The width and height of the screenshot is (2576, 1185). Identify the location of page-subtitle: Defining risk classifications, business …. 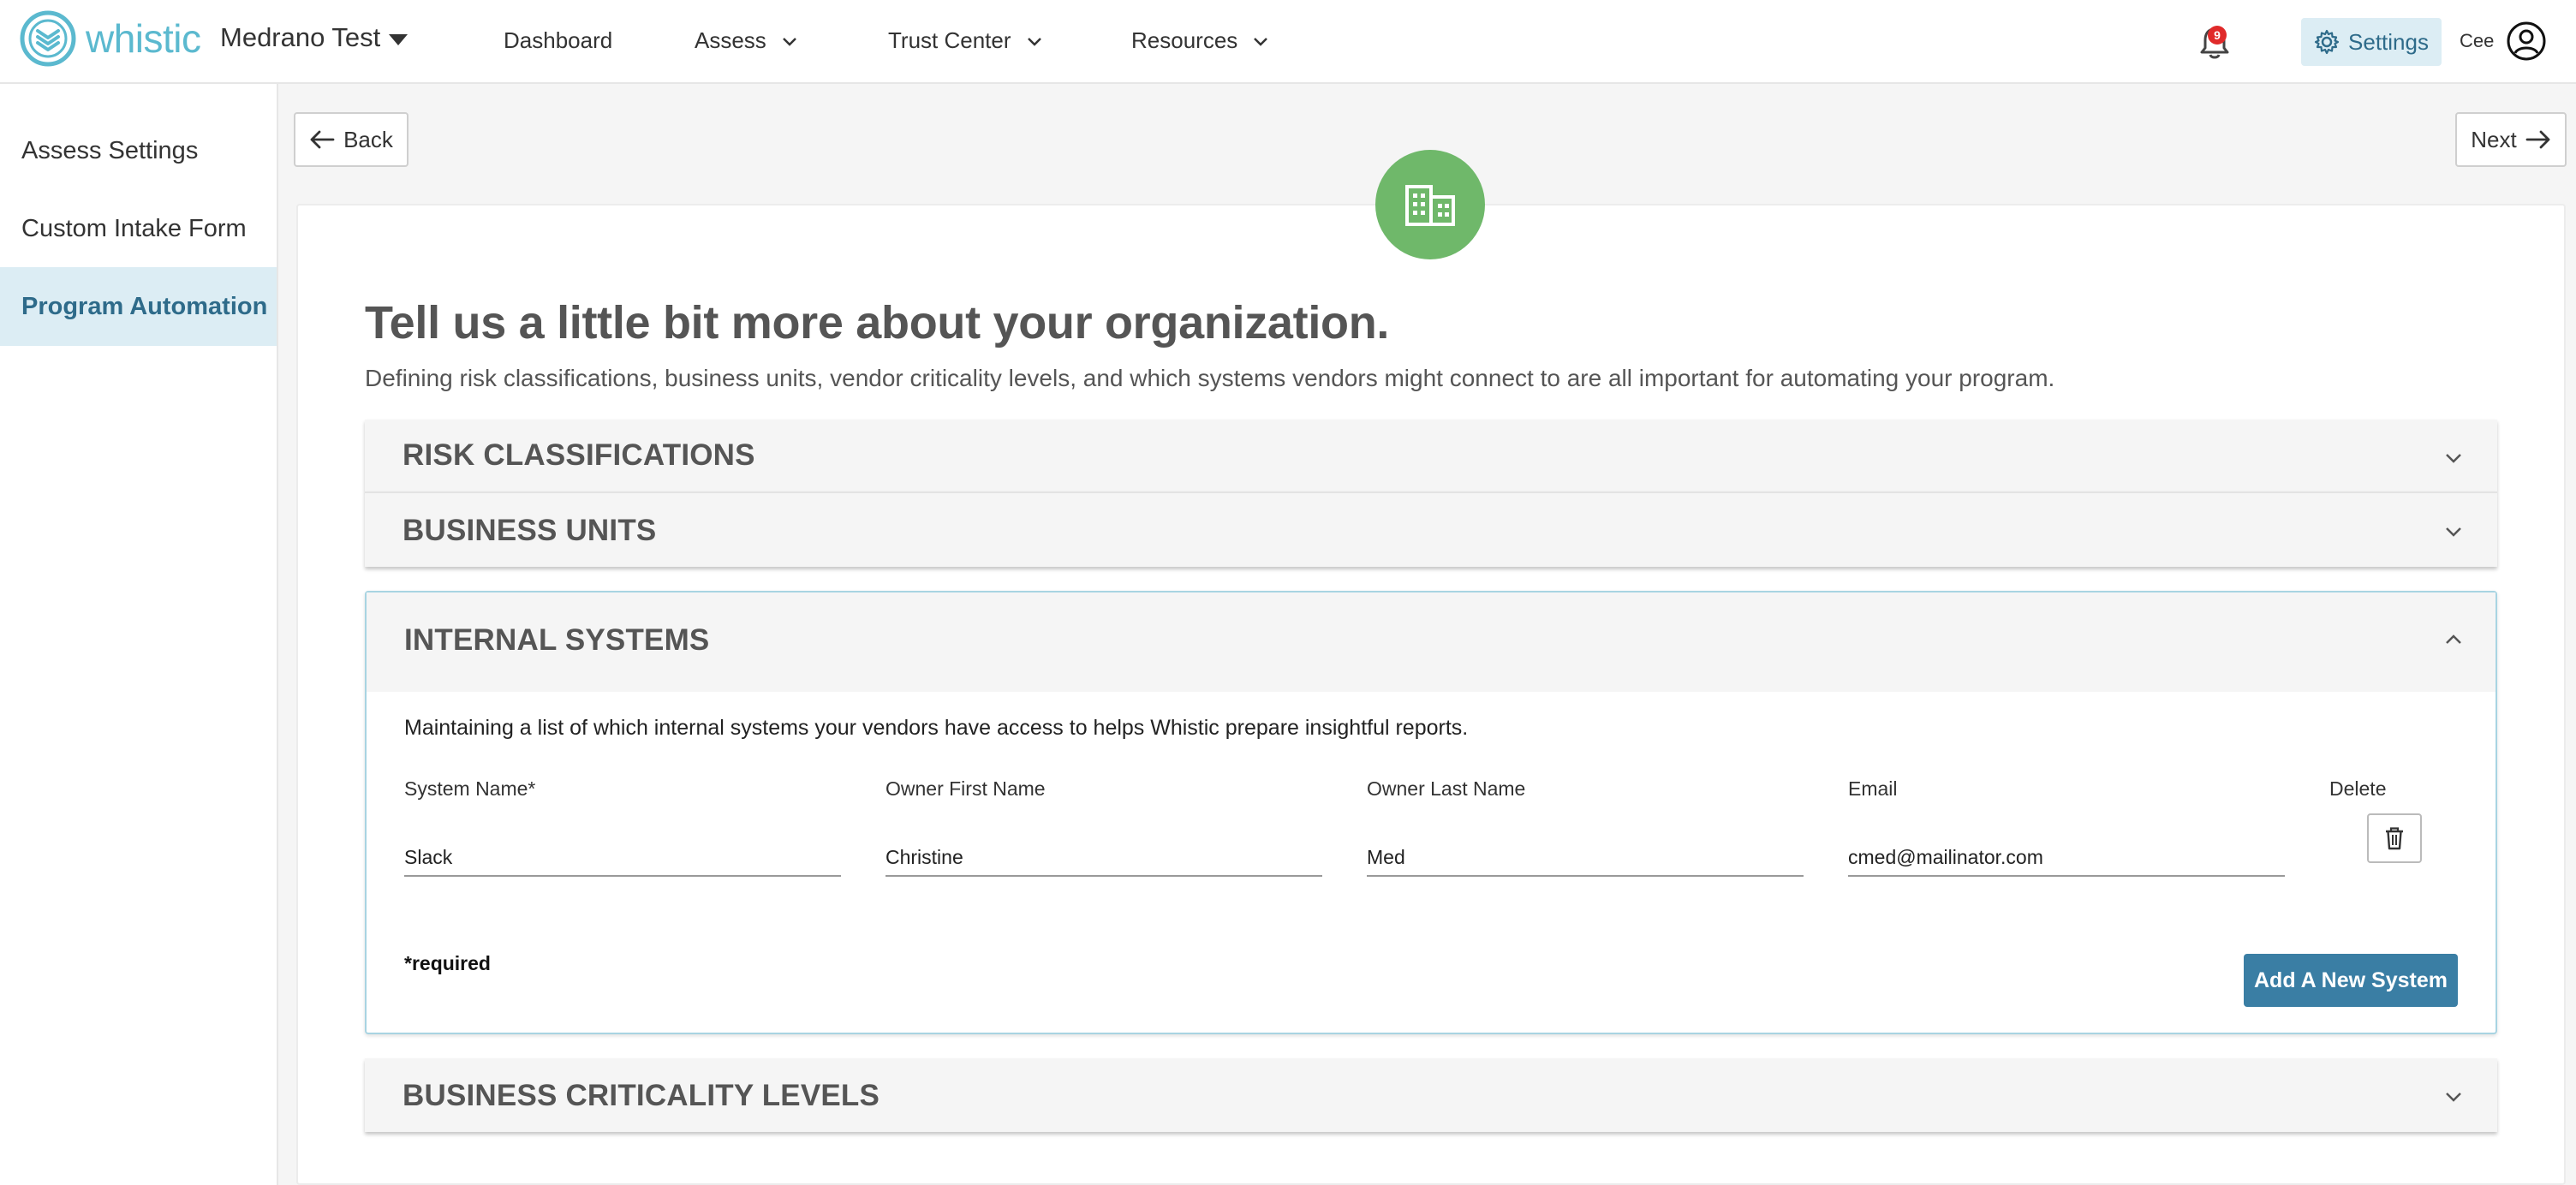
(1210, 378).